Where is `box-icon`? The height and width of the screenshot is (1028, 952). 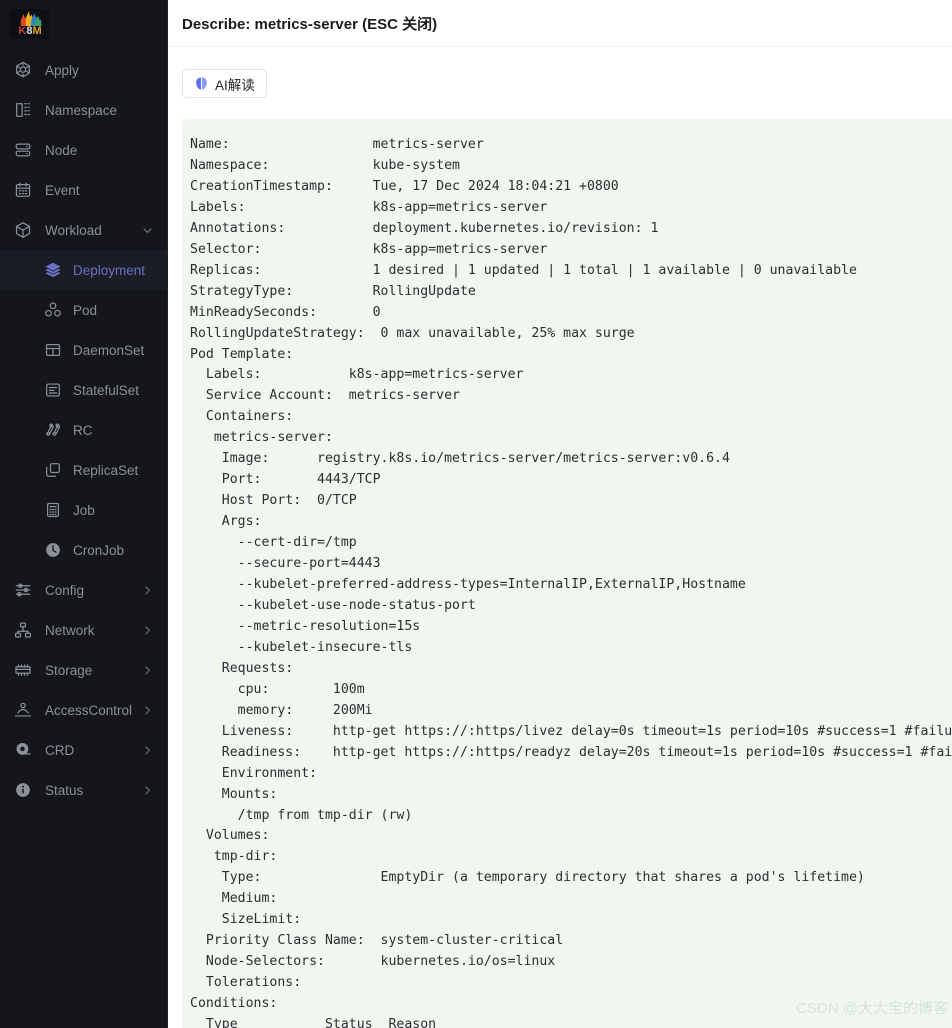 box-icon is located at coordinates (23, 230).